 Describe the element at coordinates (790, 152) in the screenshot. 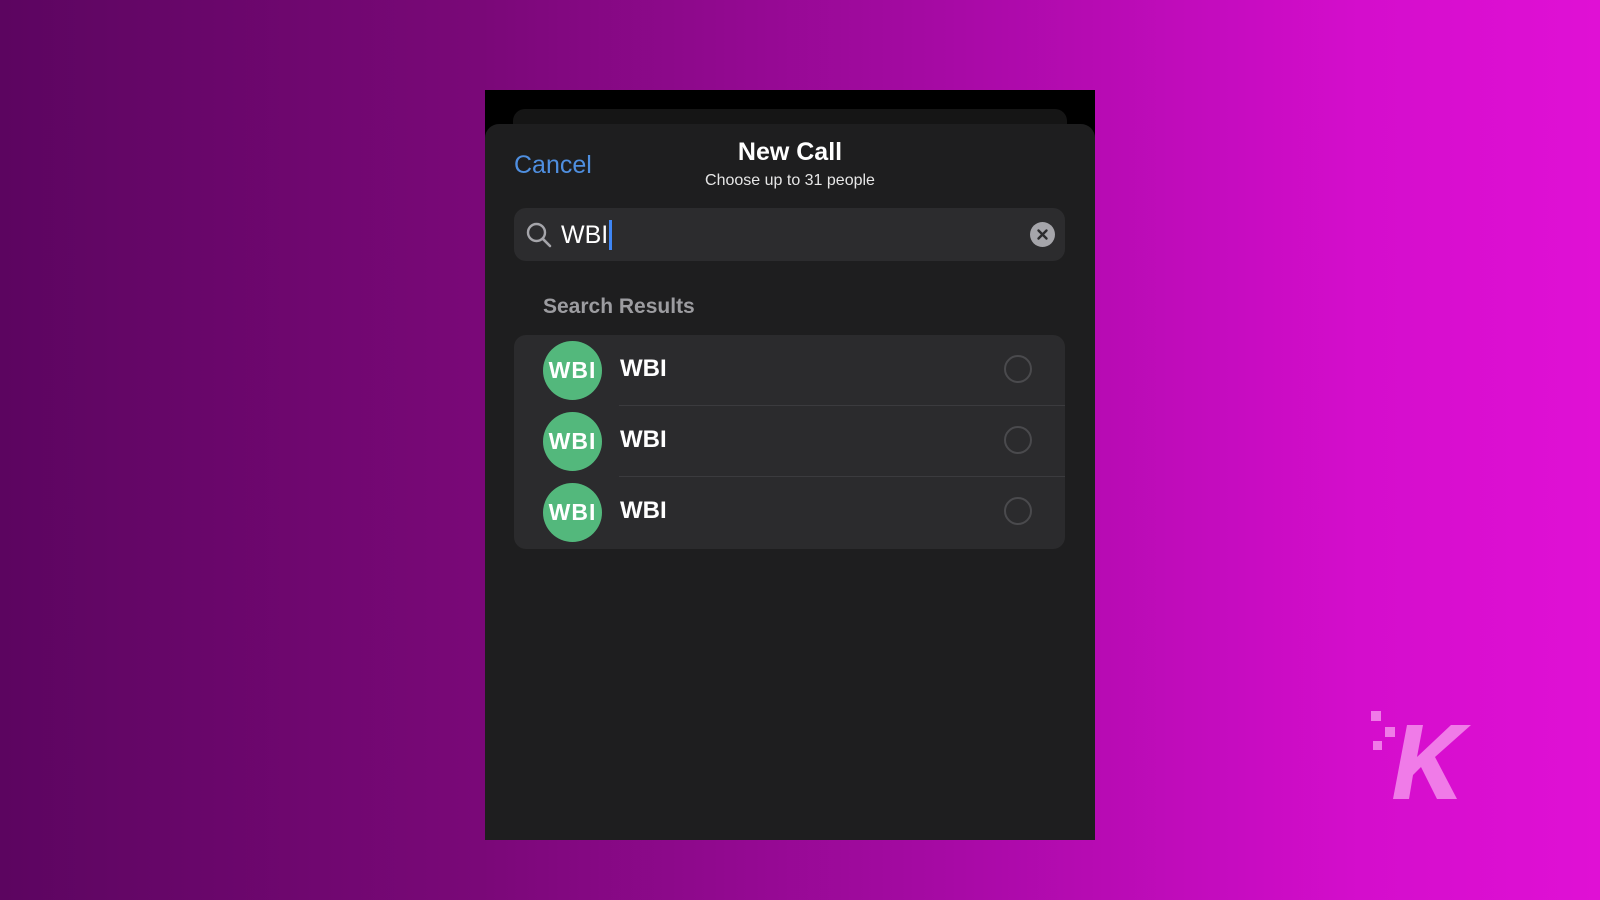

I see `sheet-title: New Call` at that location.